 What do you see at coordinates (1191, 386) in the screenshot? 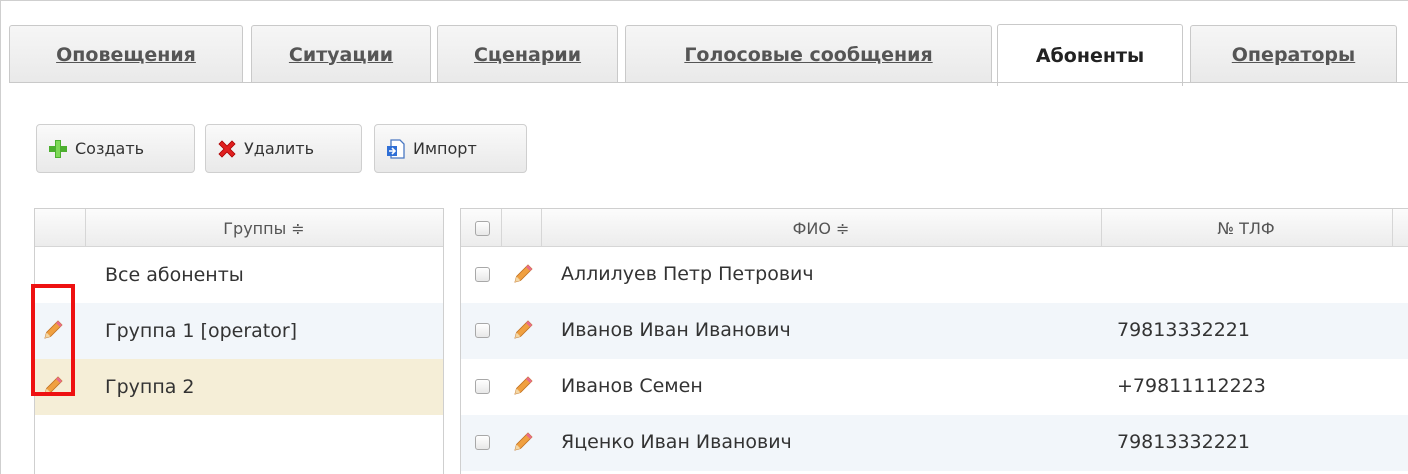
I see `subscriber-phone: +79811112223` at bounding box center [1191, 386].